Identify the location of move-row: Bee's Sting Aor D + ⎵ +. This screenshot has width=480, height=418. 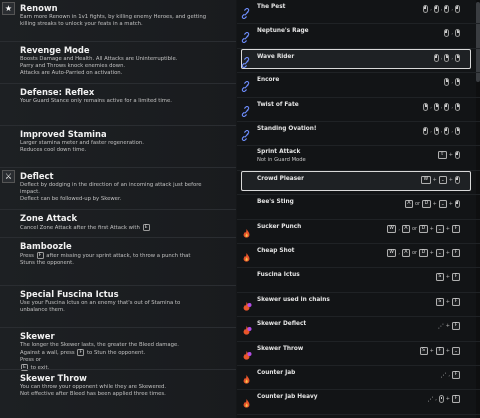
(358, 205).